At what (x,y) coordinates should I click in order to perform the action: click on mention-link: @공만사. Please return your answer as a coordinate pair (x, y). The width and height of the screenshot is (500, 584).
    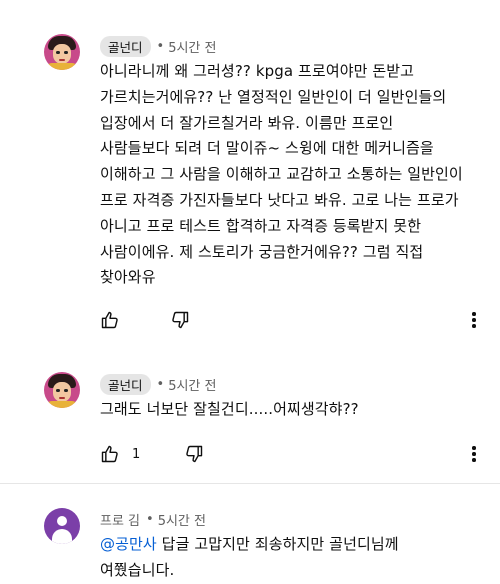
    Looking at the image, I should click on (128, 544).